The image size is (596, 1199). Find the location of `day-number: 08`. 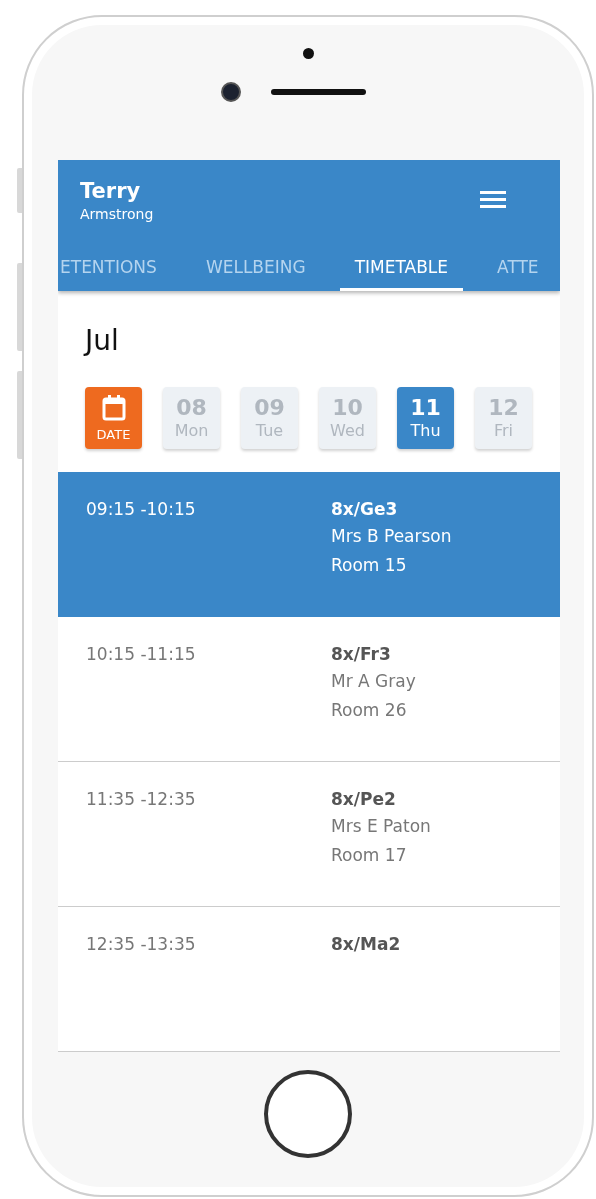

day-number: 08 is located at coordinates (191, 408).